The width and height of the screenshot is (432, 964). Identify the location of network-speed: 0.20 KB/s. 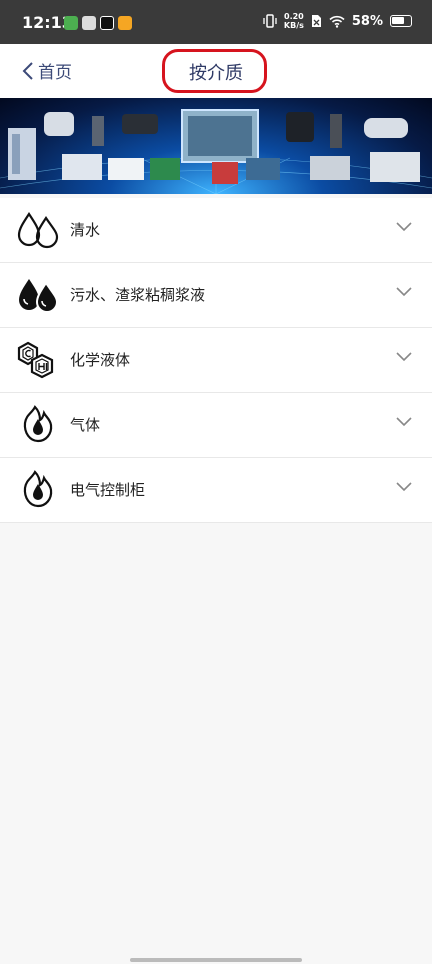
(294, 21).